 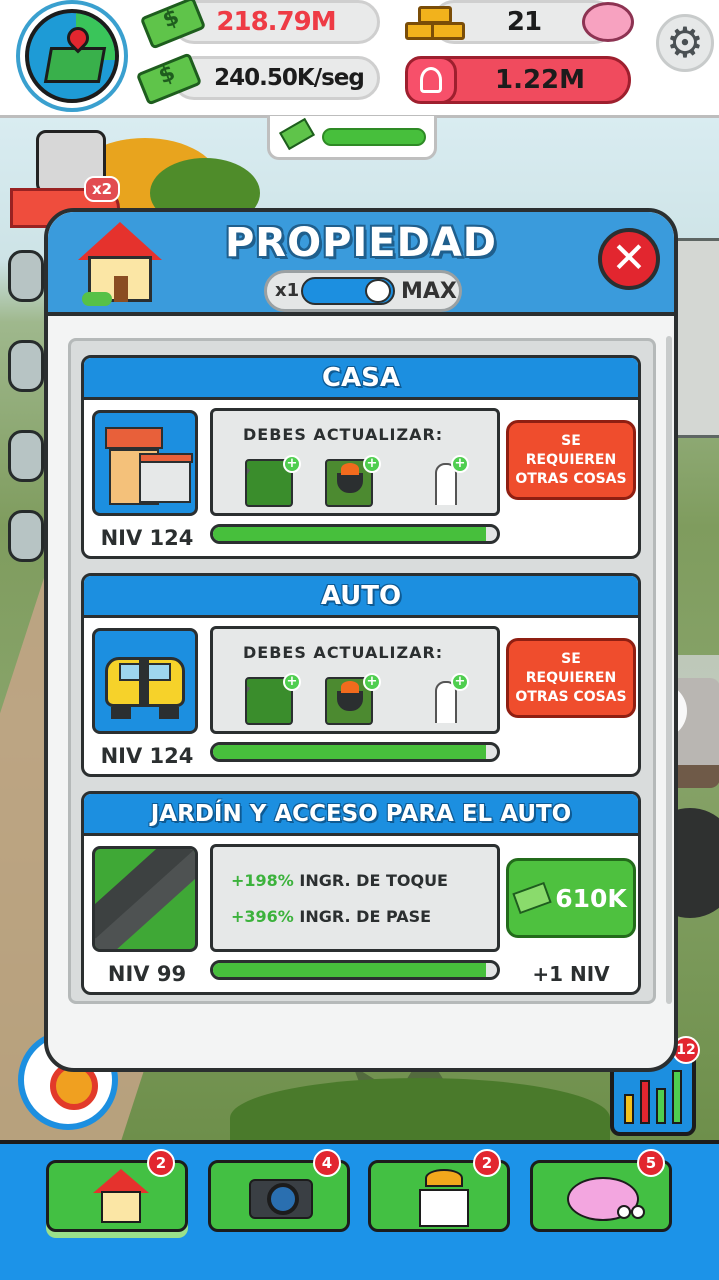 I want to click on shrubs, so click(x=420, y=1109).